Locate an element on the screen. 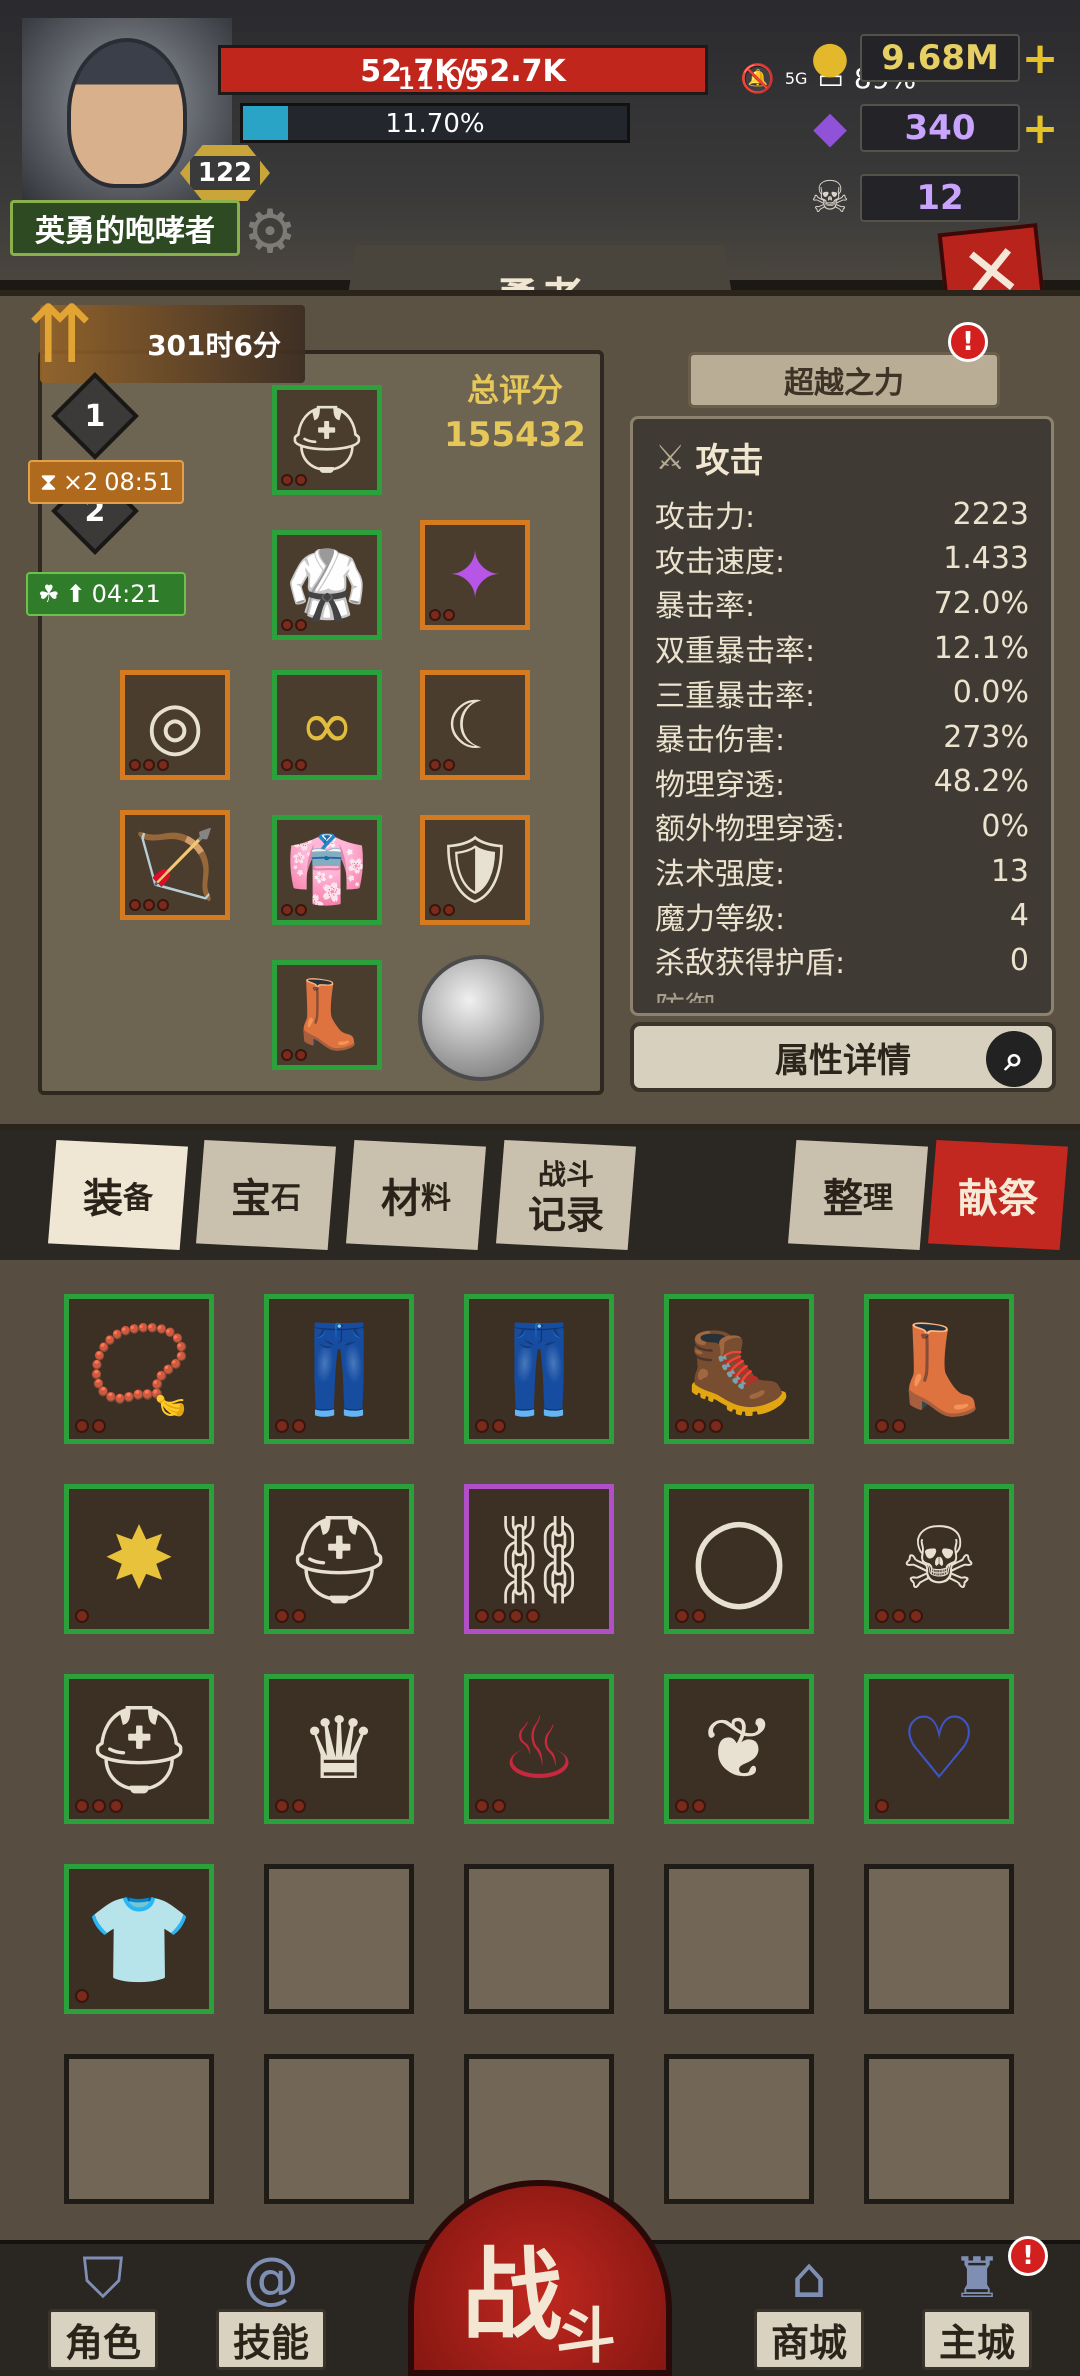  fur-collar-icon: ❦ is located at coordinates (739, 1749).